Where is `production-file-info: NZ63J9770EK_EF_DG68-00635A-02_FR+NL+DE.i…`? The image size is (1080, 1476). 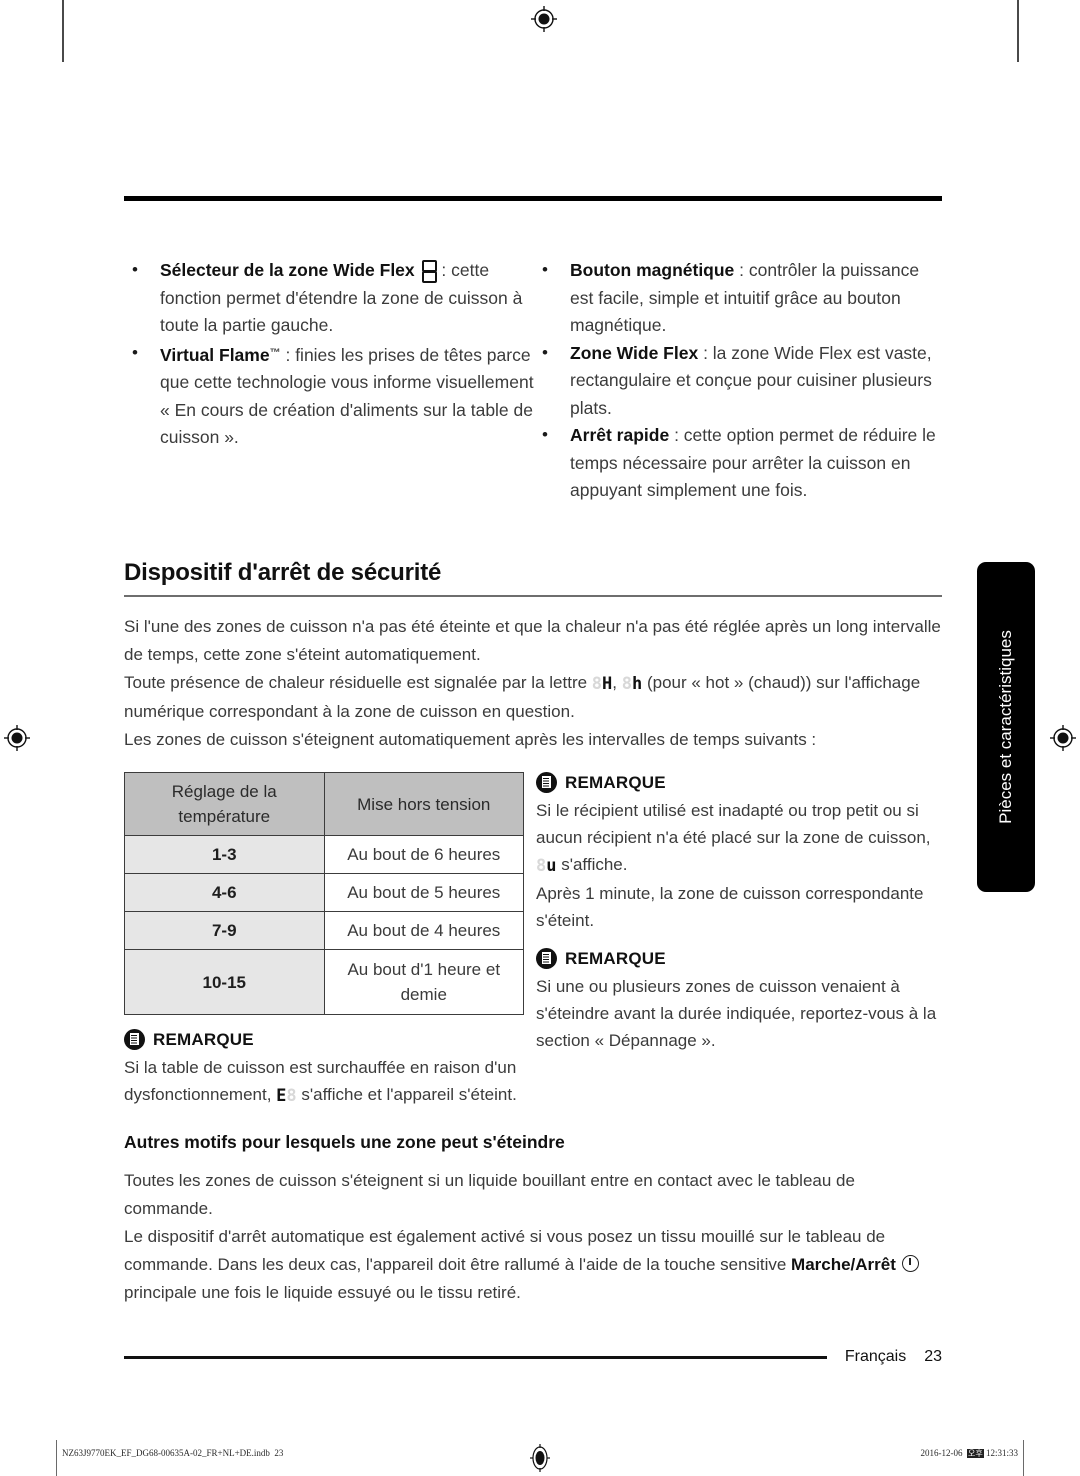
production-file-info: NZ63J9770EK_EF_DG68-00635A-02_FR+NL+DE.i… is located at coordinates (172, 1453).